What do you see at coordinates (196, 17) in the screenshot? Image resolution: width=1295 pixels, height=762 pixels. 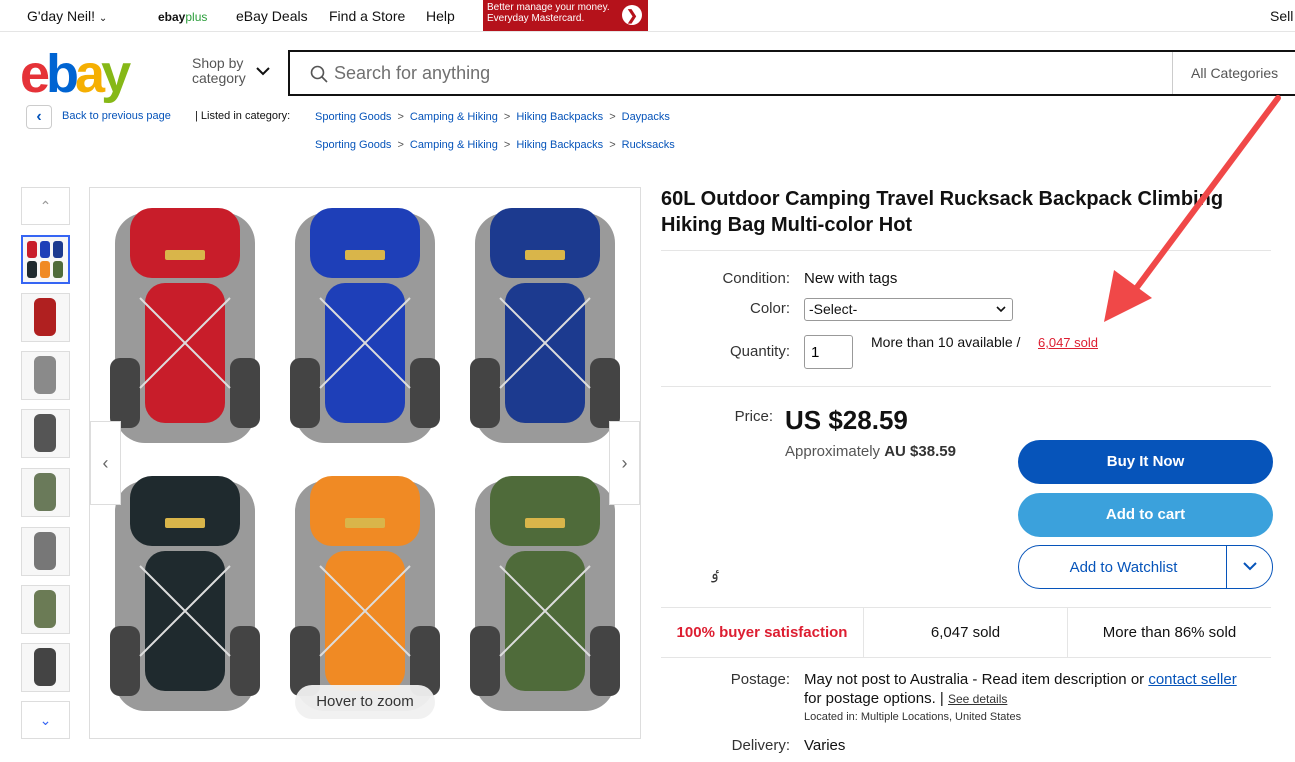 I see `ebayplus-plus: plus` at bounding box center [196, 17].